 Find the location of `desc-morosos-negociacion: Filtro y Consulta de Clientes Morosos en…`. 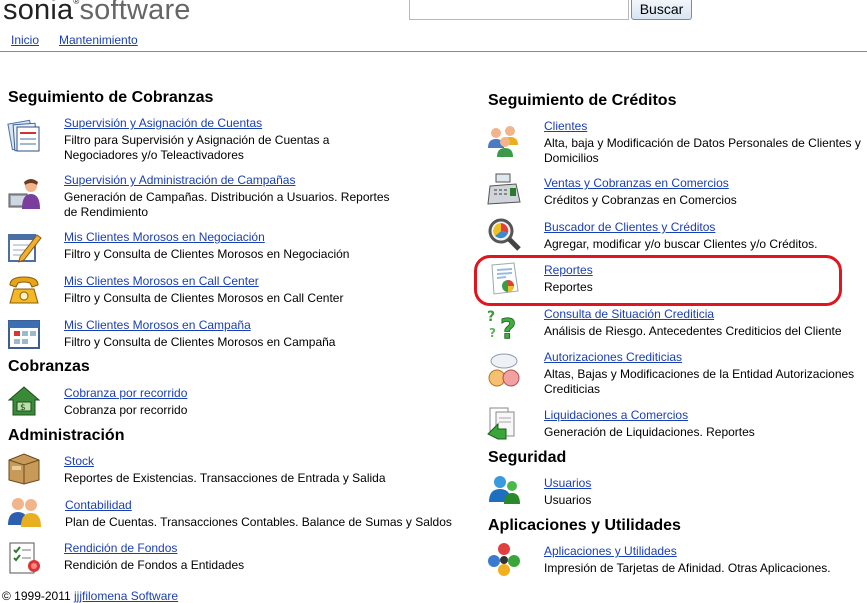

desc-morosos-negociacion: Filtro y Consulta de Clientes Morosos en… is located at coordinates (207, 254).